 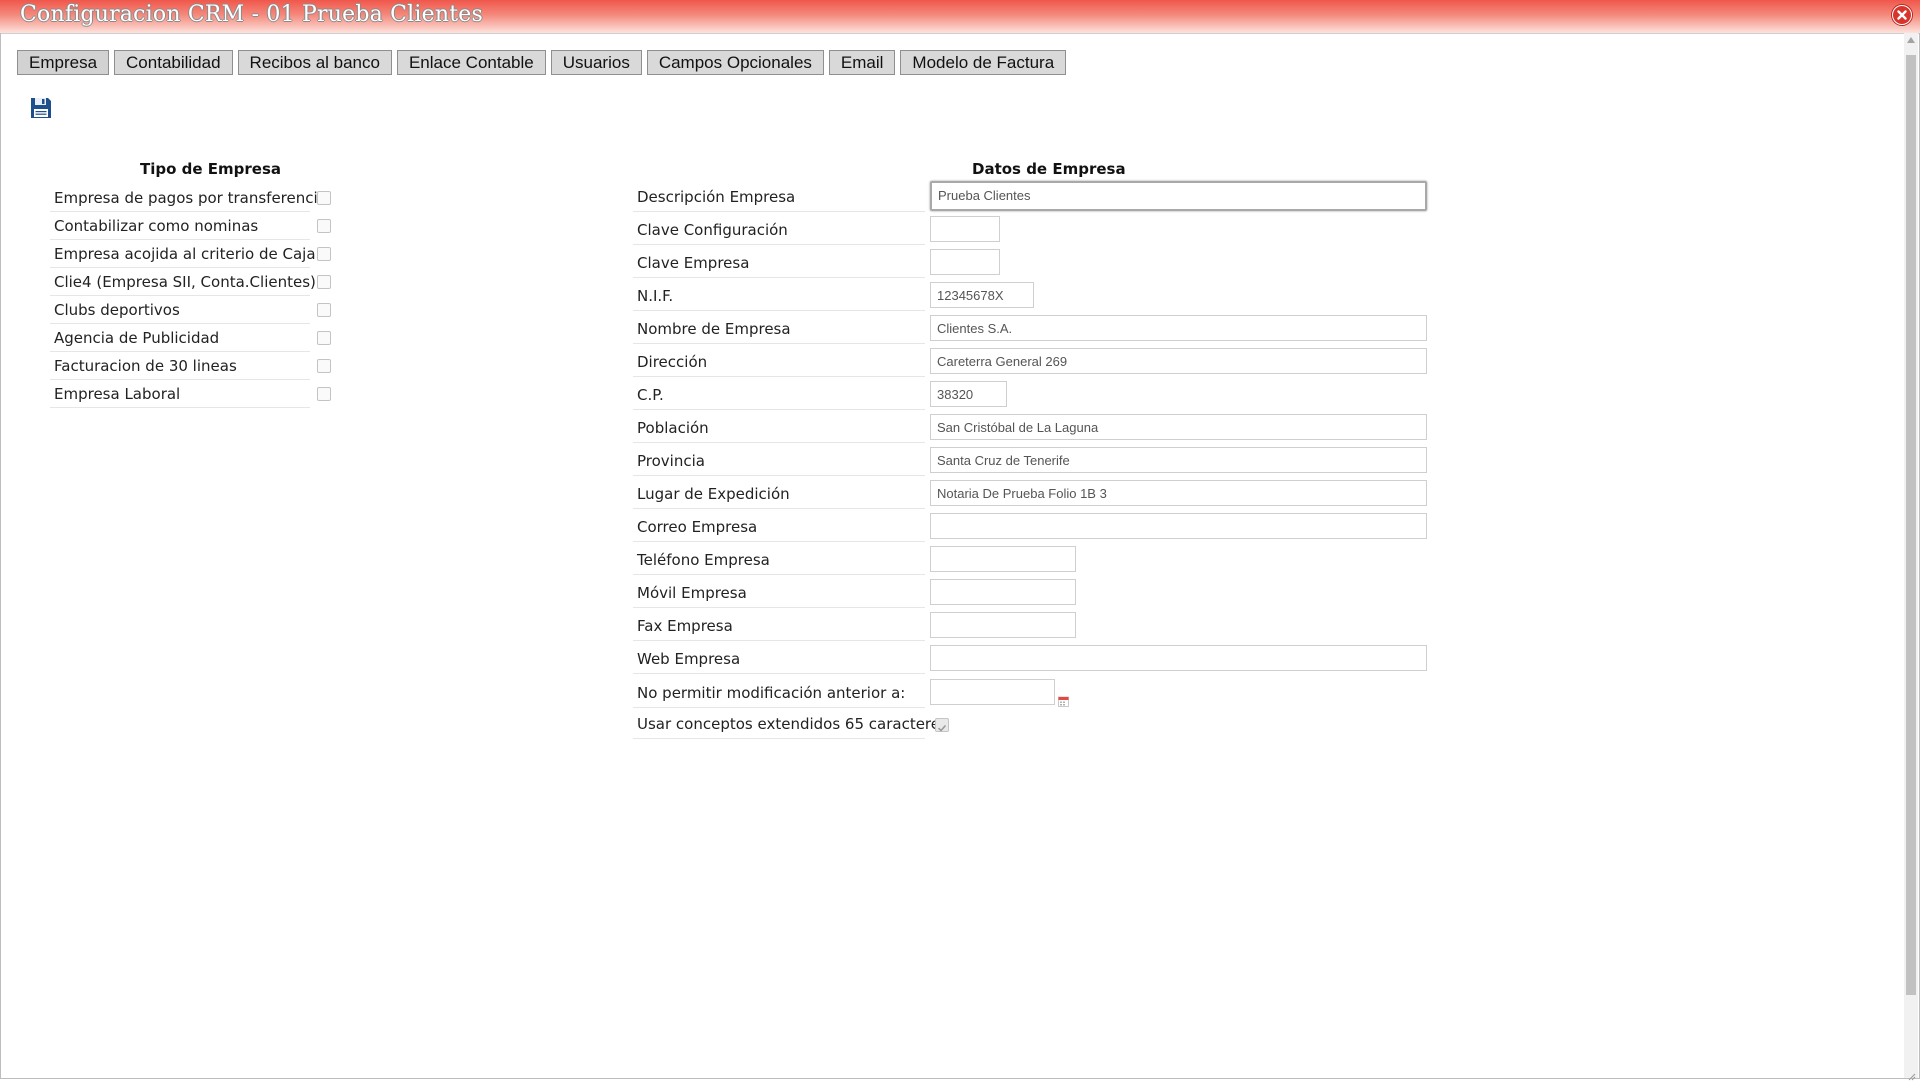 I want to click on scroll-up-arrow-icon, so click(x=1911, y=40).